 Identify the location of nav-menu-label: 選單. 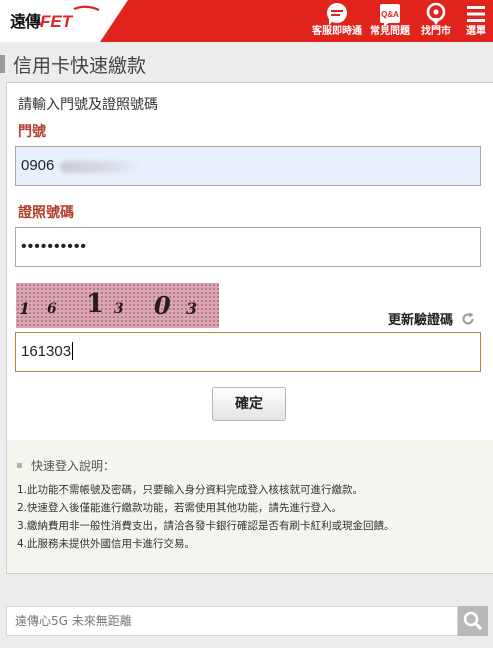
(476, 31).